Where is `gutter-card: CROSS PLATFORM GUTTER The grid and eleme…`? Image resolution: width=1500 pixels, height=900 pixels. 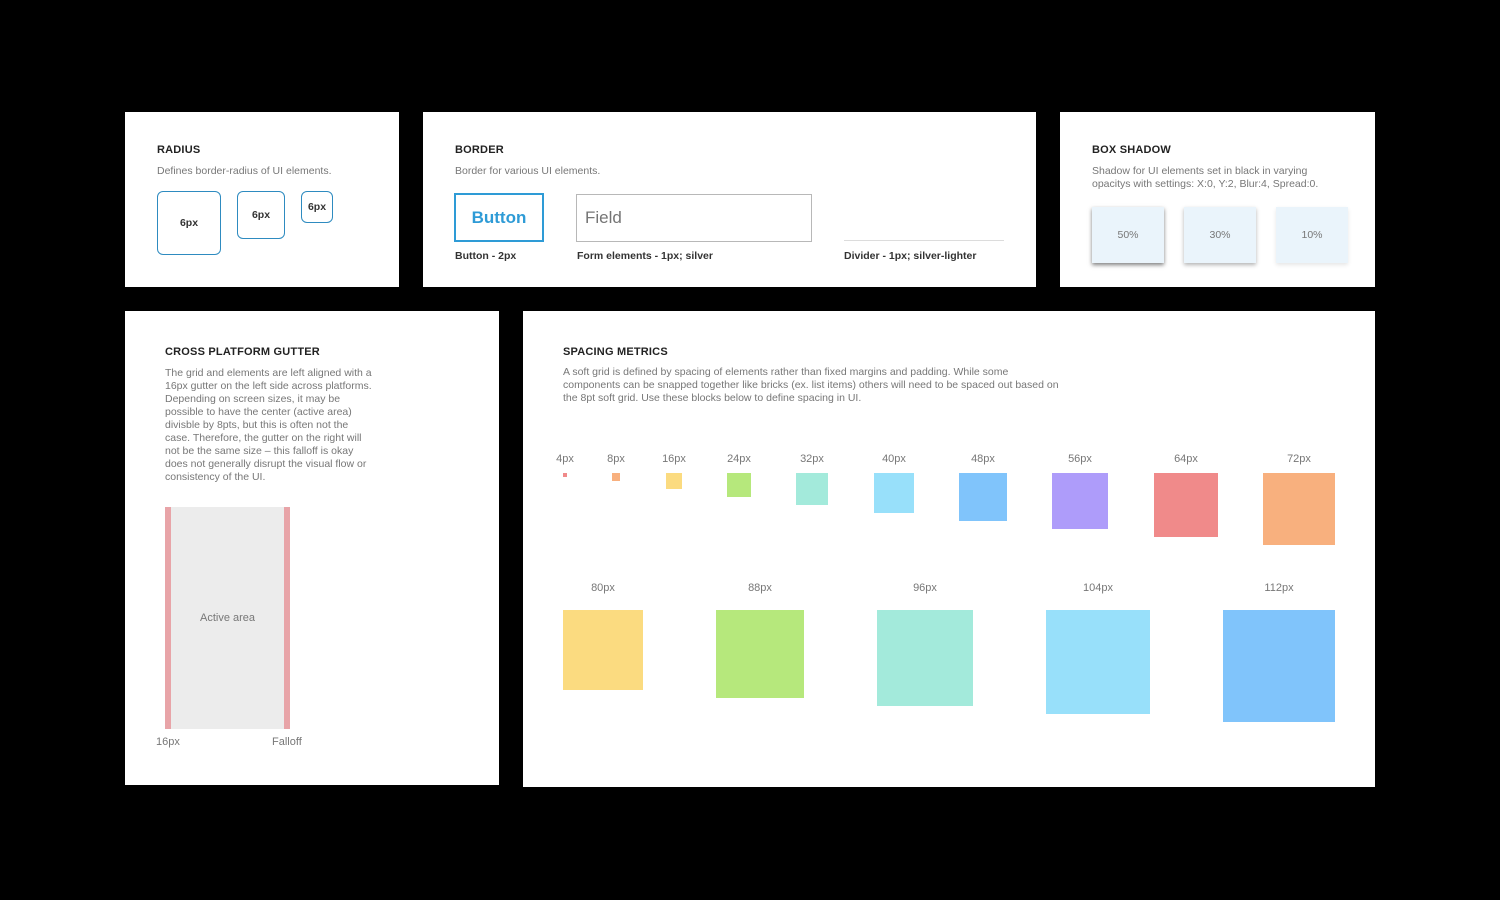
gutter-card: CROSS PLATFORM GUTTER The grid and eleme… is located at coordinates (312, 548).